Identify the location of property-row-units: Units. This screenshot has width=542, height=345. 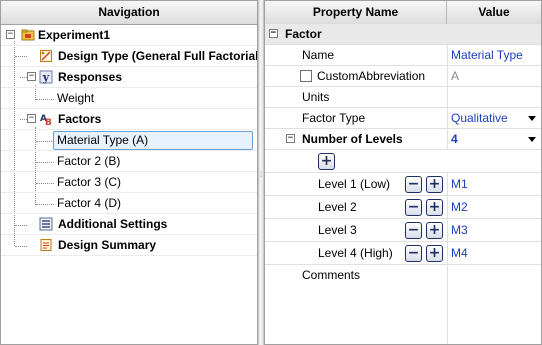
(403, 97).